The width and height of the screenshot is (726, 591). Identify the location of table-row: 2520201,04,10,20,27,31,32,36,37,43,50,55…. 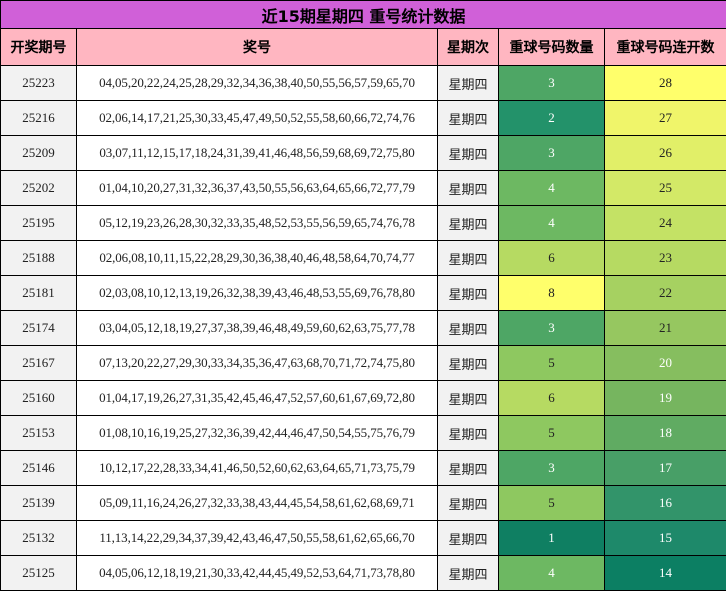
(363, 188).